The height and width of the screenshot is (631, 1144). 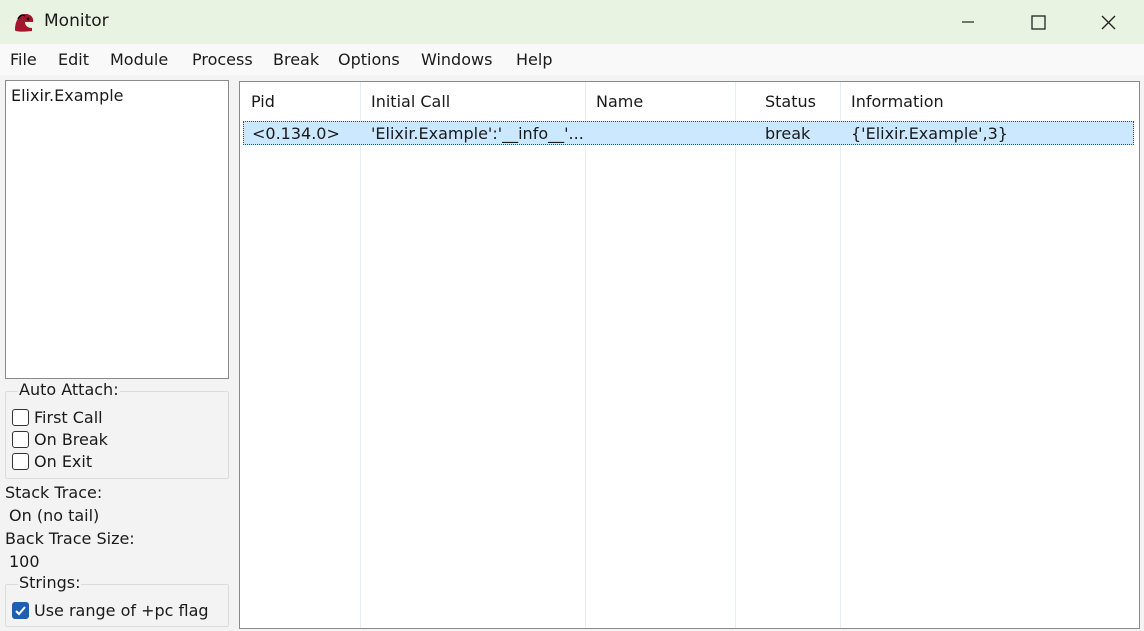 I want to click on menu-break: Break, so click(x=296, y=59).